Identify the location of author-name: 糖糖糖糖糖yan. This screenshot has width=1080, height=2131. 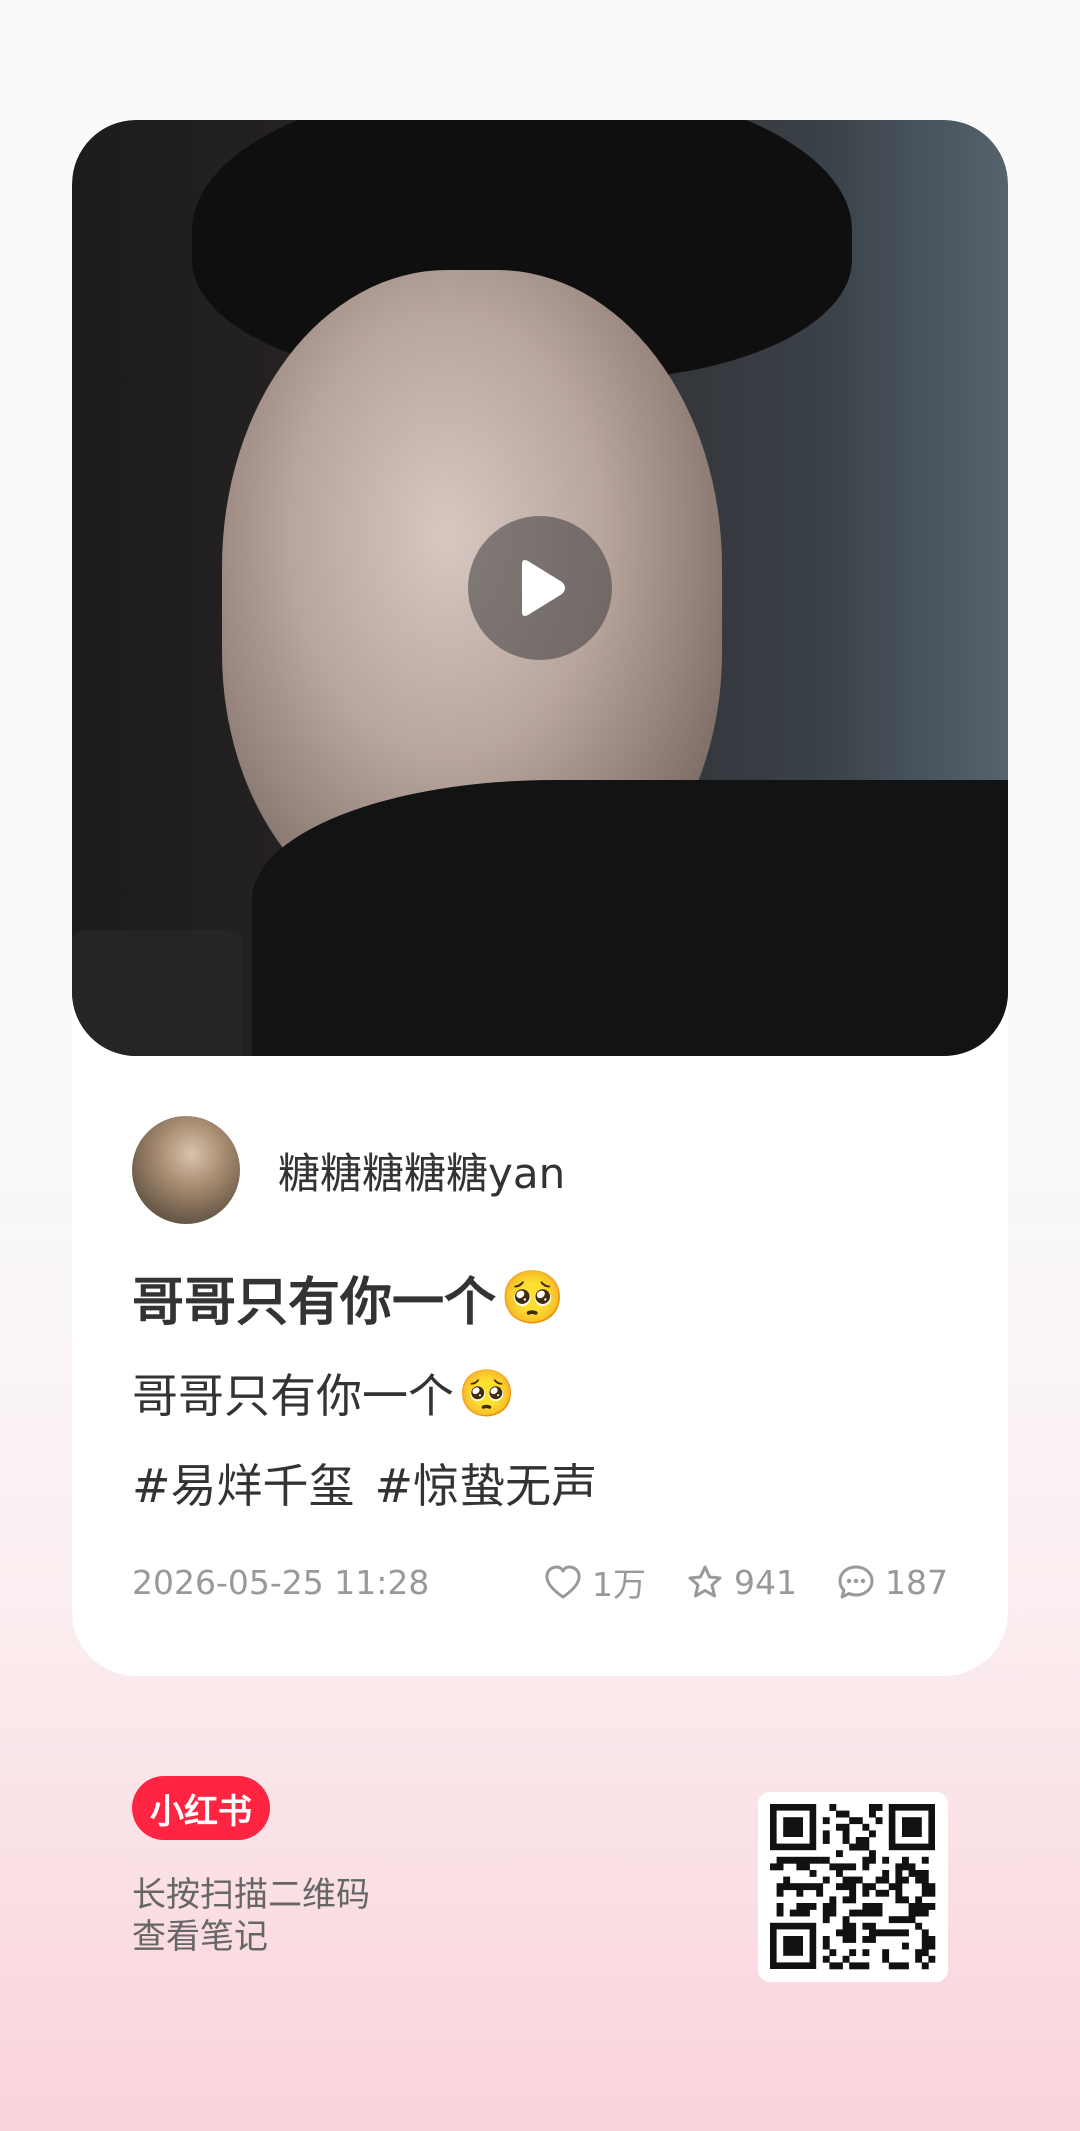
(421, 1170).